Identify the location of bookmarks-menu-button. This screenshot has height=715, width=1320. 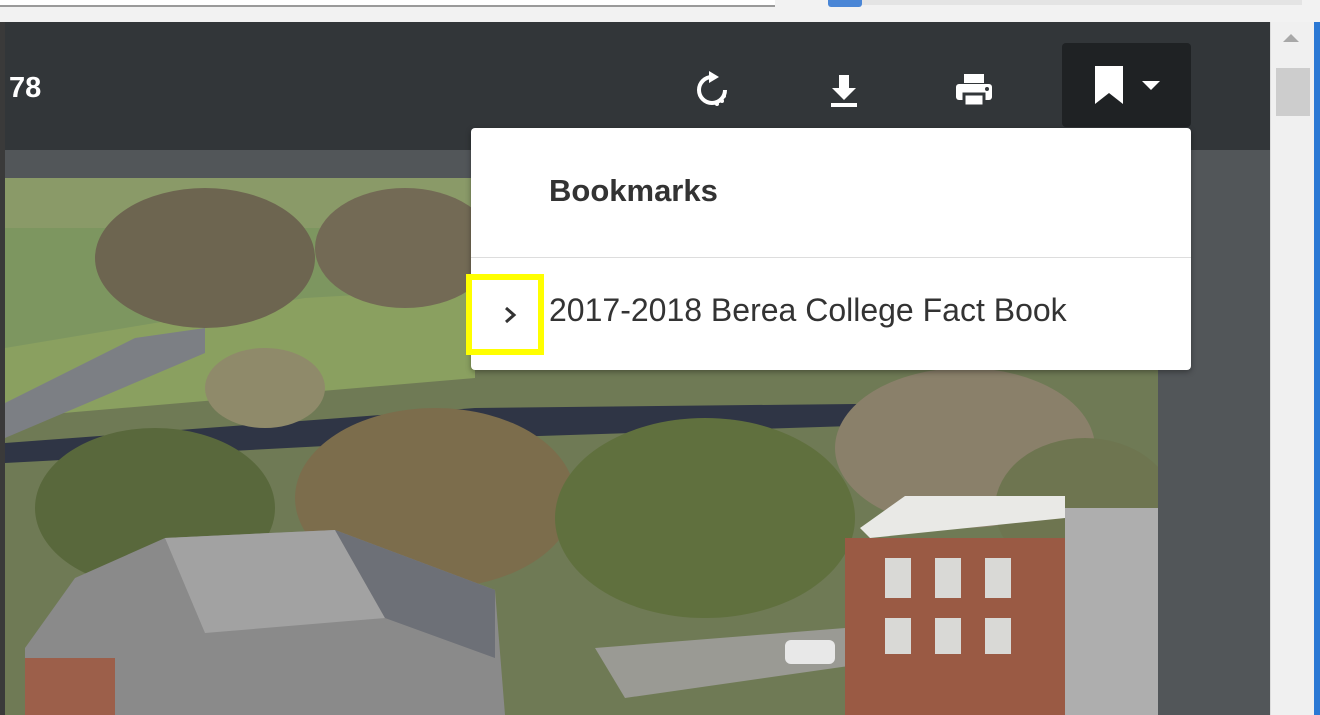
(1126, 85).